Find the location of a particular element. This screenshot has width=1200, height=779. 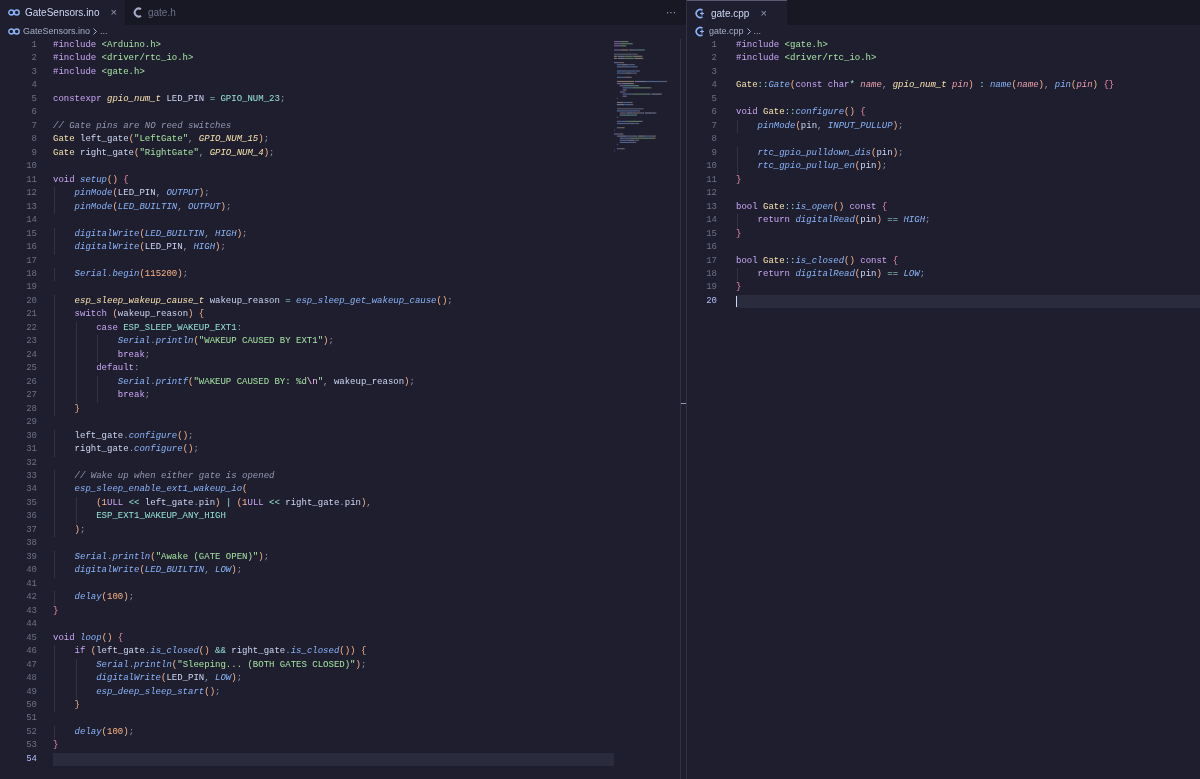

line-number: 9 is located at coordinates (33, 153).